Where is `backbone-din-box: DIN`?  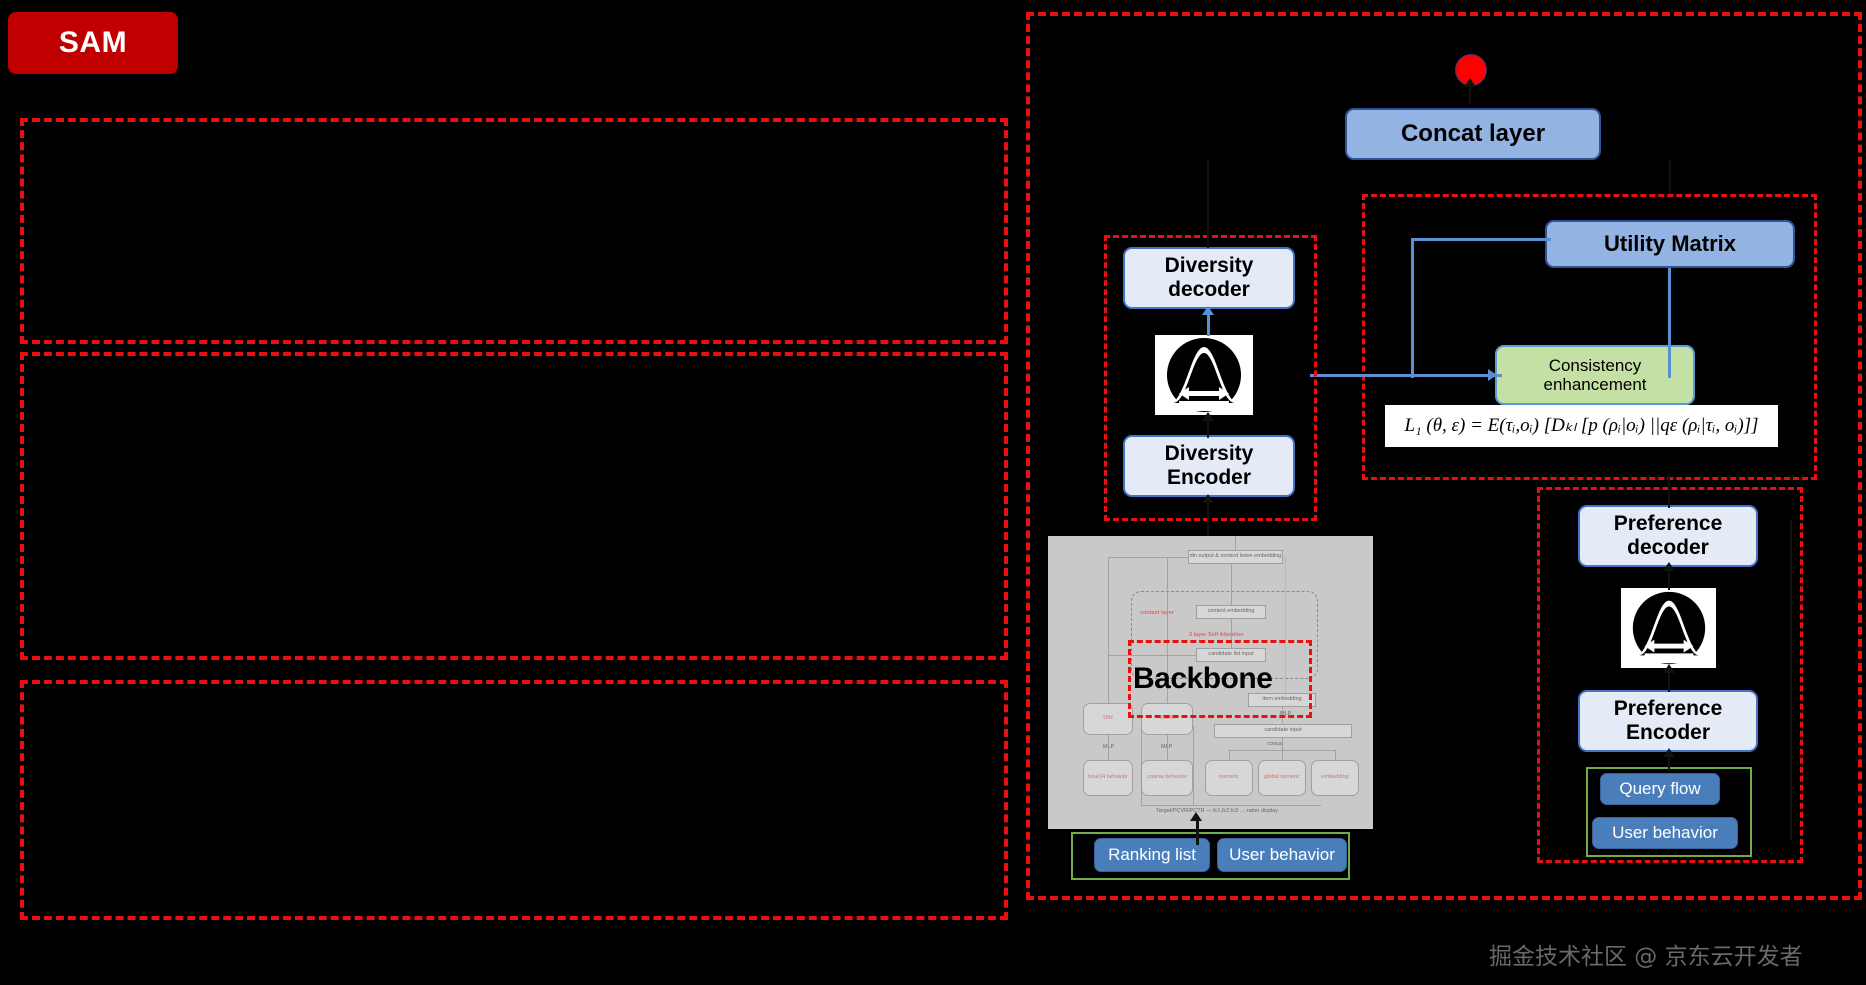
backbone-din-box: DIN is located at coordinates (1108, 719).